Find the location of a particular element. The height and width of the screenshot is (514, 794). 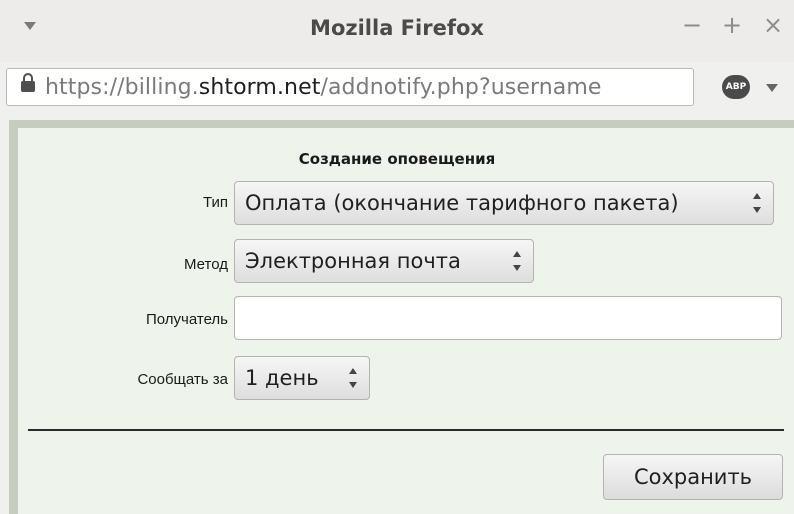

toolbar-dropdown-arrow-icon is located at coordinates (772, 88).